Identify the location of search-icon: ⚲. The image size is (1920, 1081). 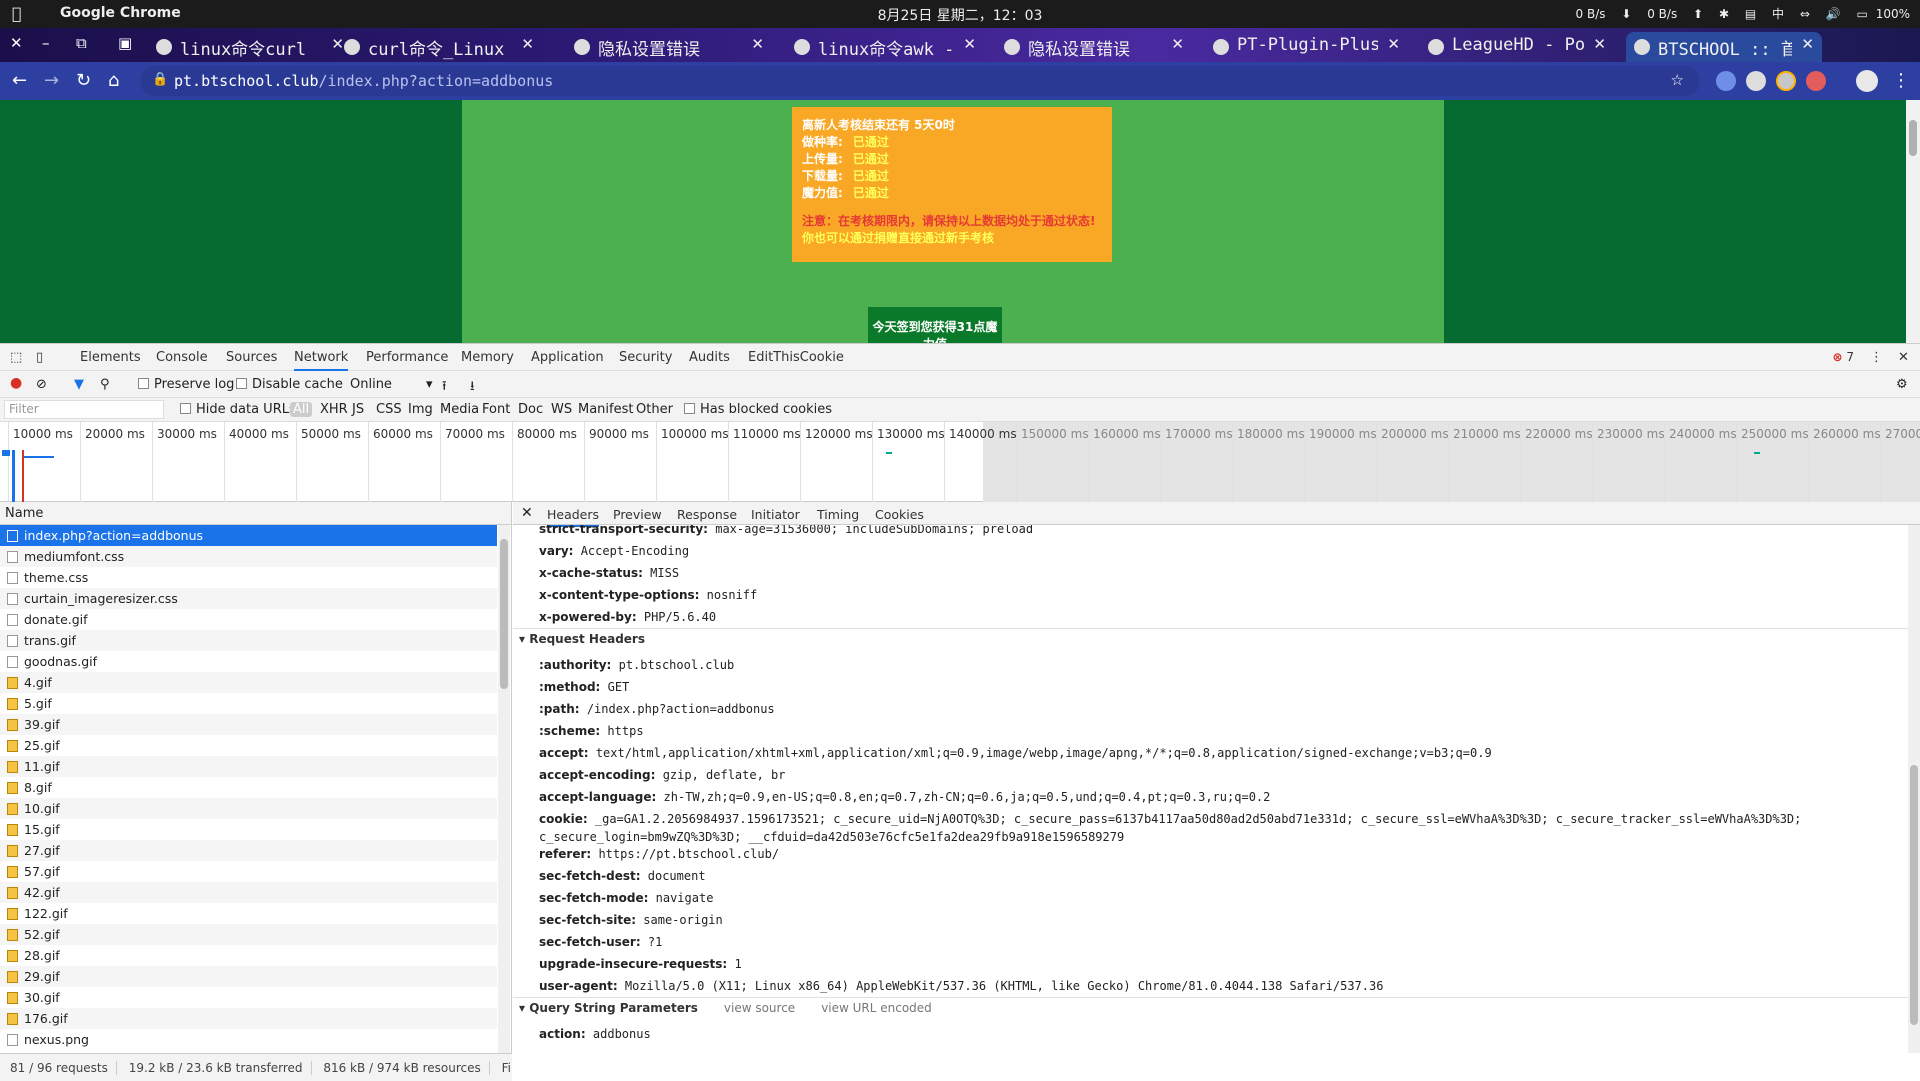
(105, 384).